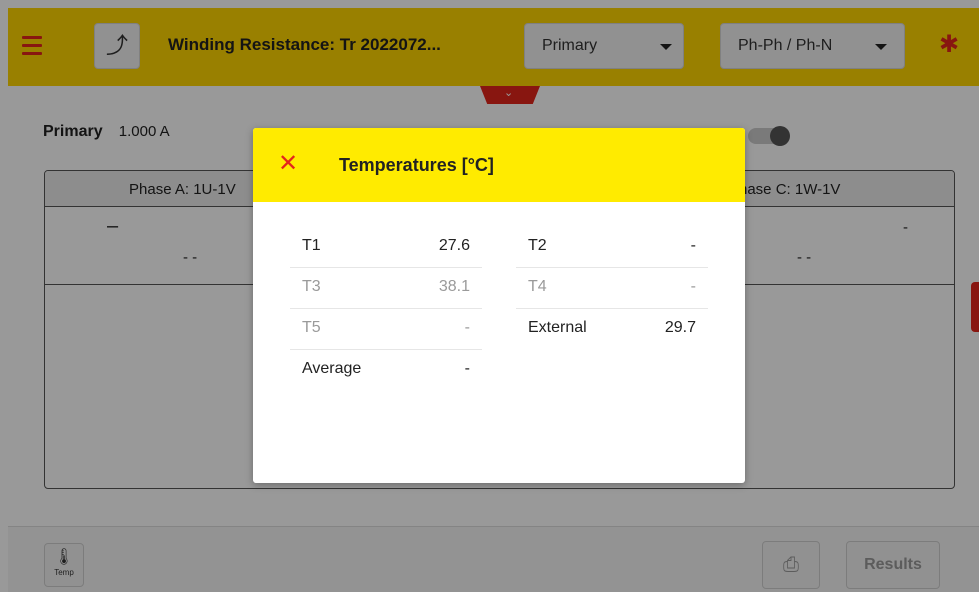  What do you see at coordinates (332, 368) in the screenshot?
I see `sensor-label: Average` at bounding box center [332, 368].